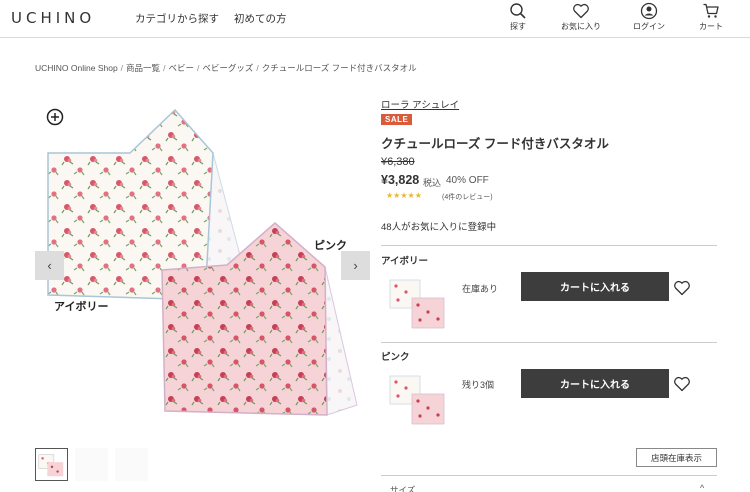 The height and width of the screenshot is (492, 750). I want to click on cart-button: カート, so click(711, 19).